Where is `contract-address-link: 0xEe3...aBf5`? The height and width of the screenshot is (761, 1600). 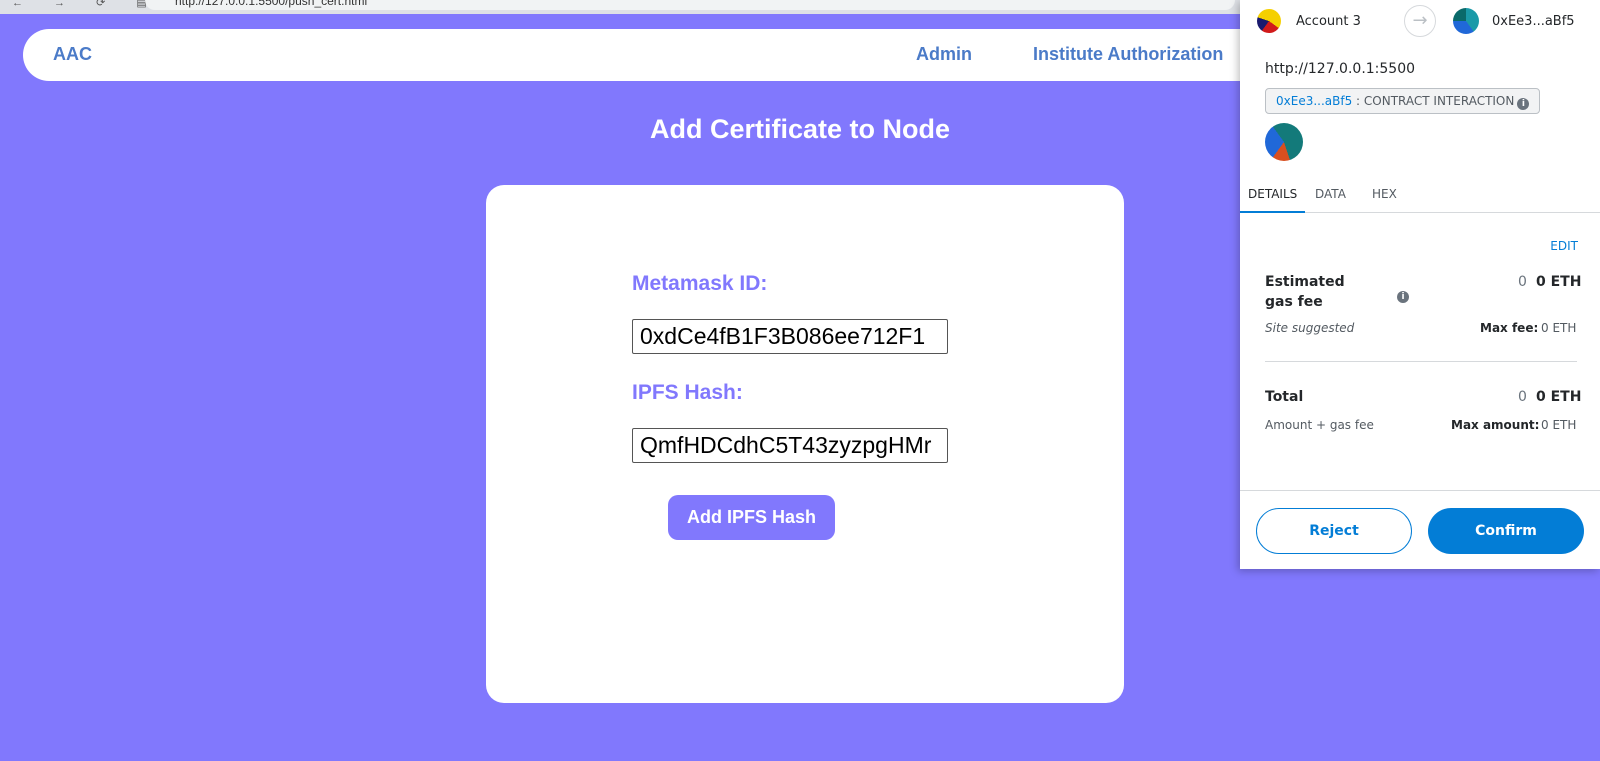
contract-address-link: 0xEe3...aBf5 is located at coordinates (1314, 101).